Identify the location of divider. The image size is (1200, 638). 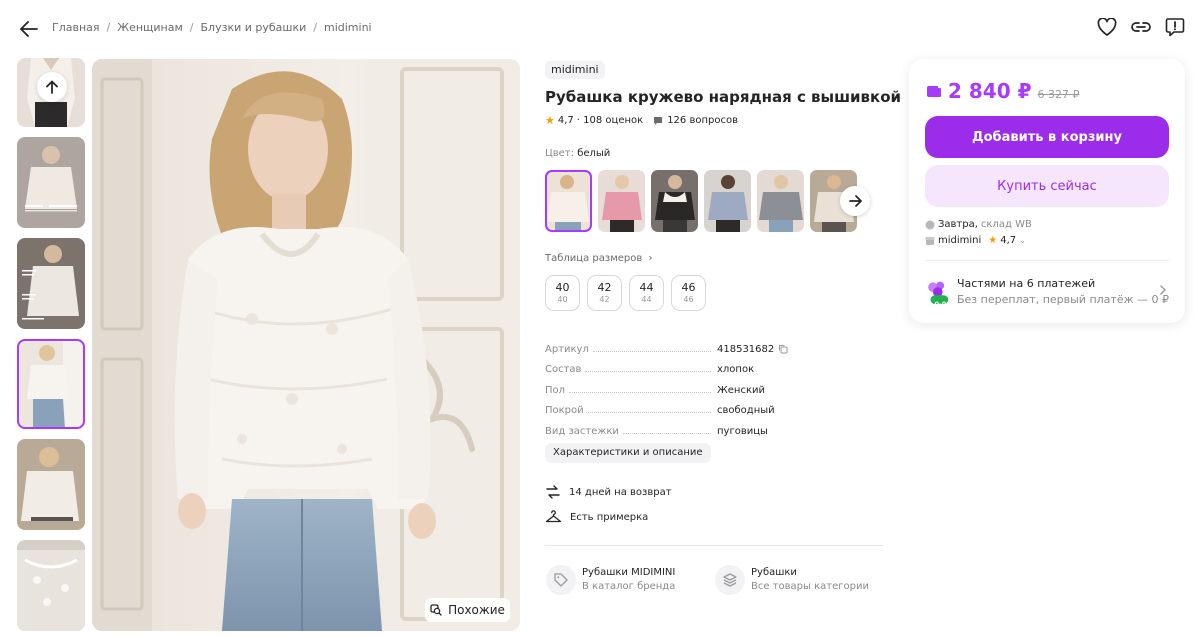
(714, 545).